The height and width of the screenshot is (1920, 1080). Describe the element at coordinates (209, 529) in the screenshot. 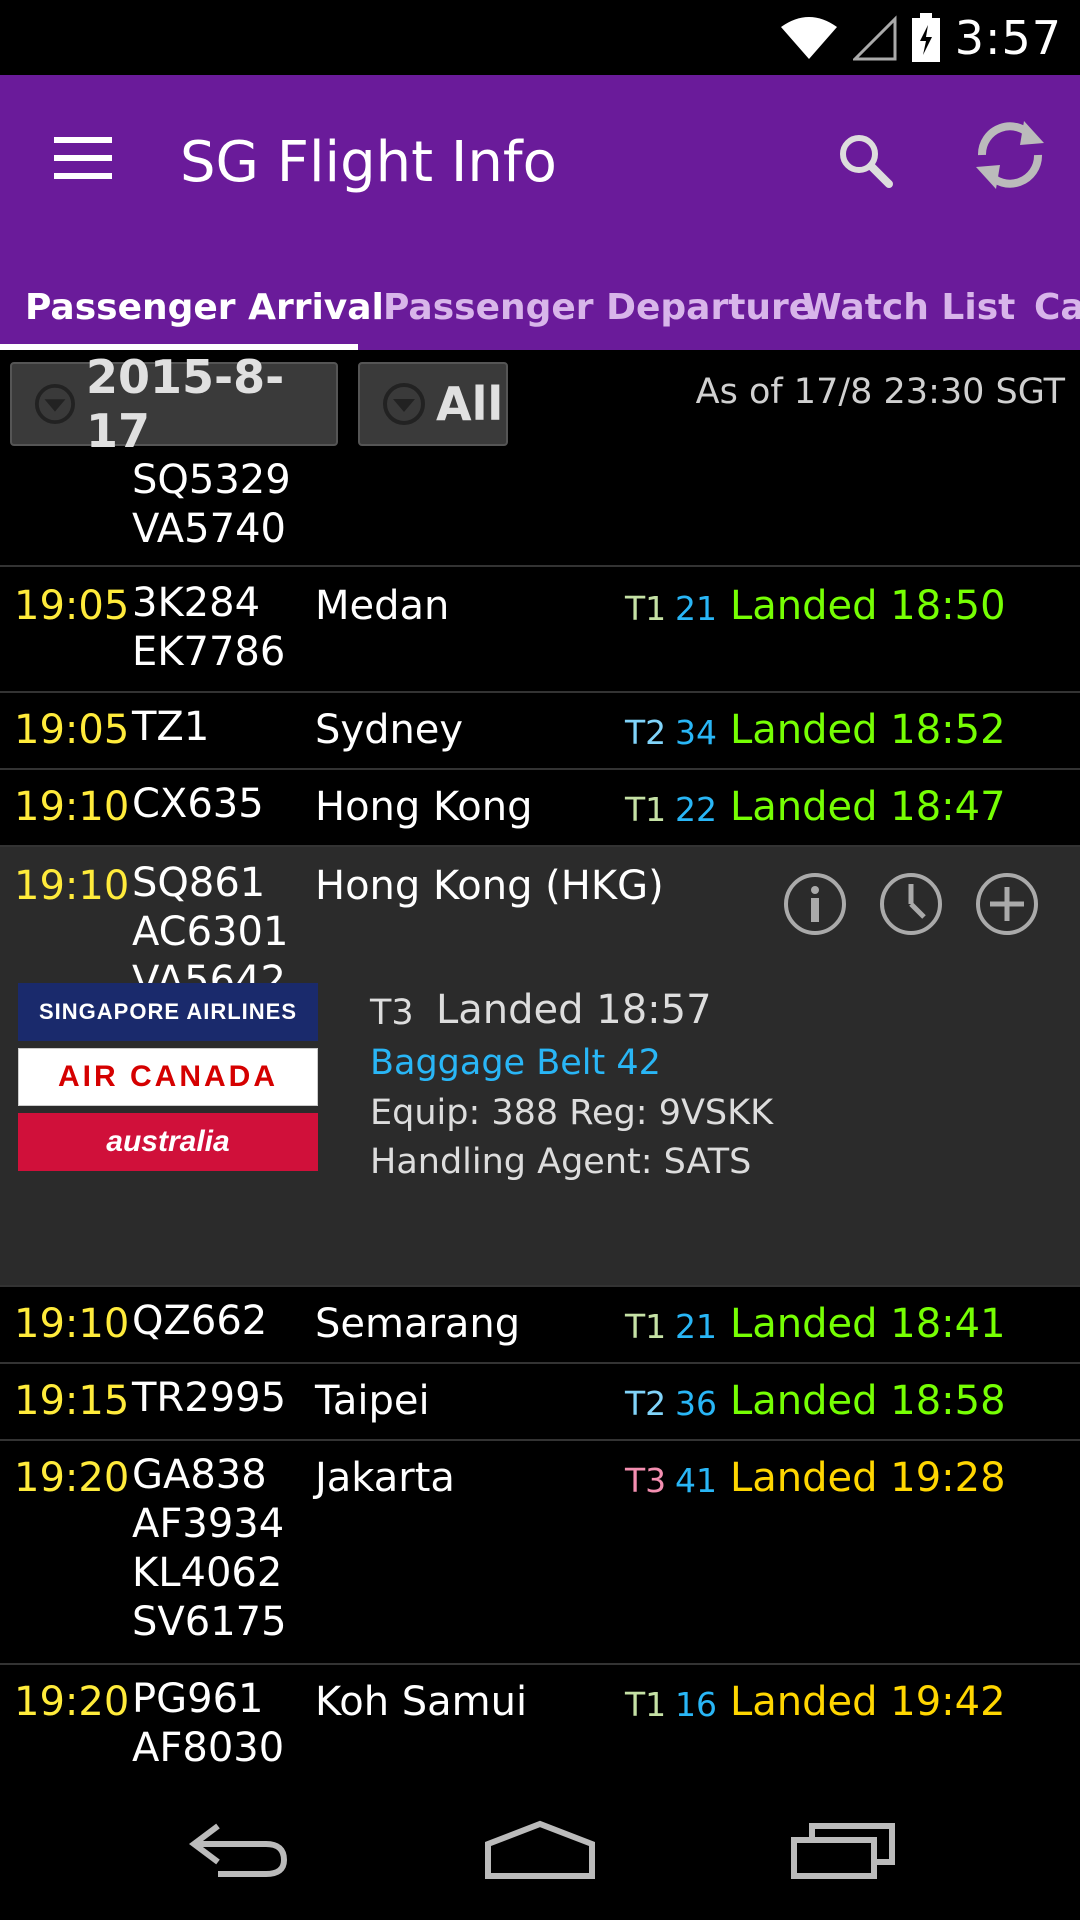

I see `flight-number: VA5740` at that location.